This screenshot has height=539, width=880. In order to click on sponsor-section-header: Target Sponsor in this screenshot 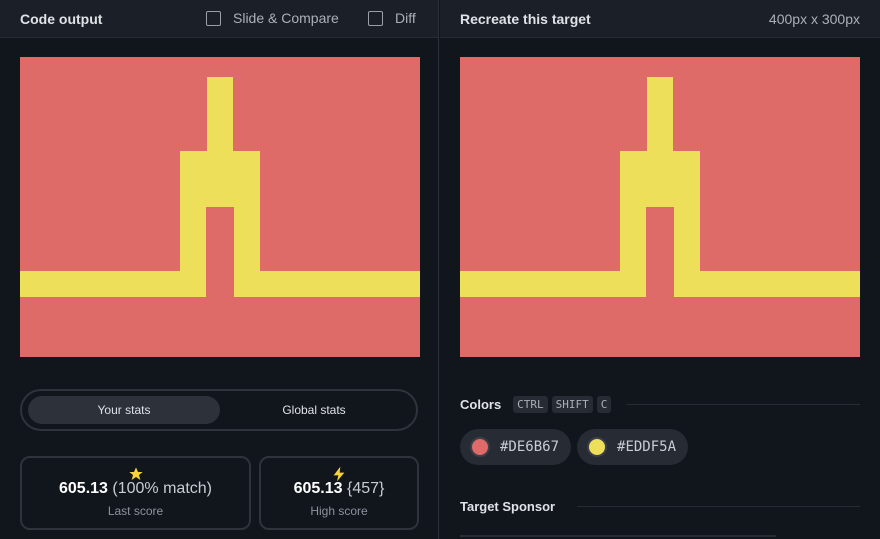, I will do `click(660, 506)`.